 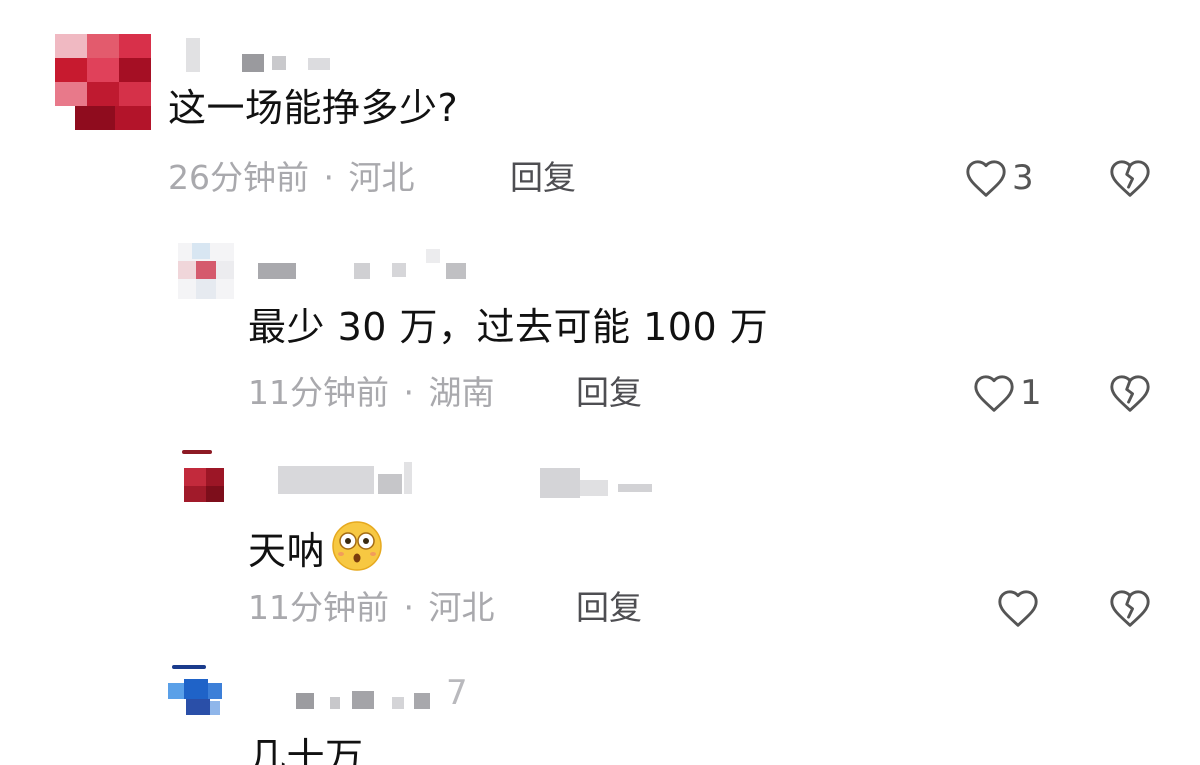 I want to click on username-suffix: 7, so click(x=457, y=693).